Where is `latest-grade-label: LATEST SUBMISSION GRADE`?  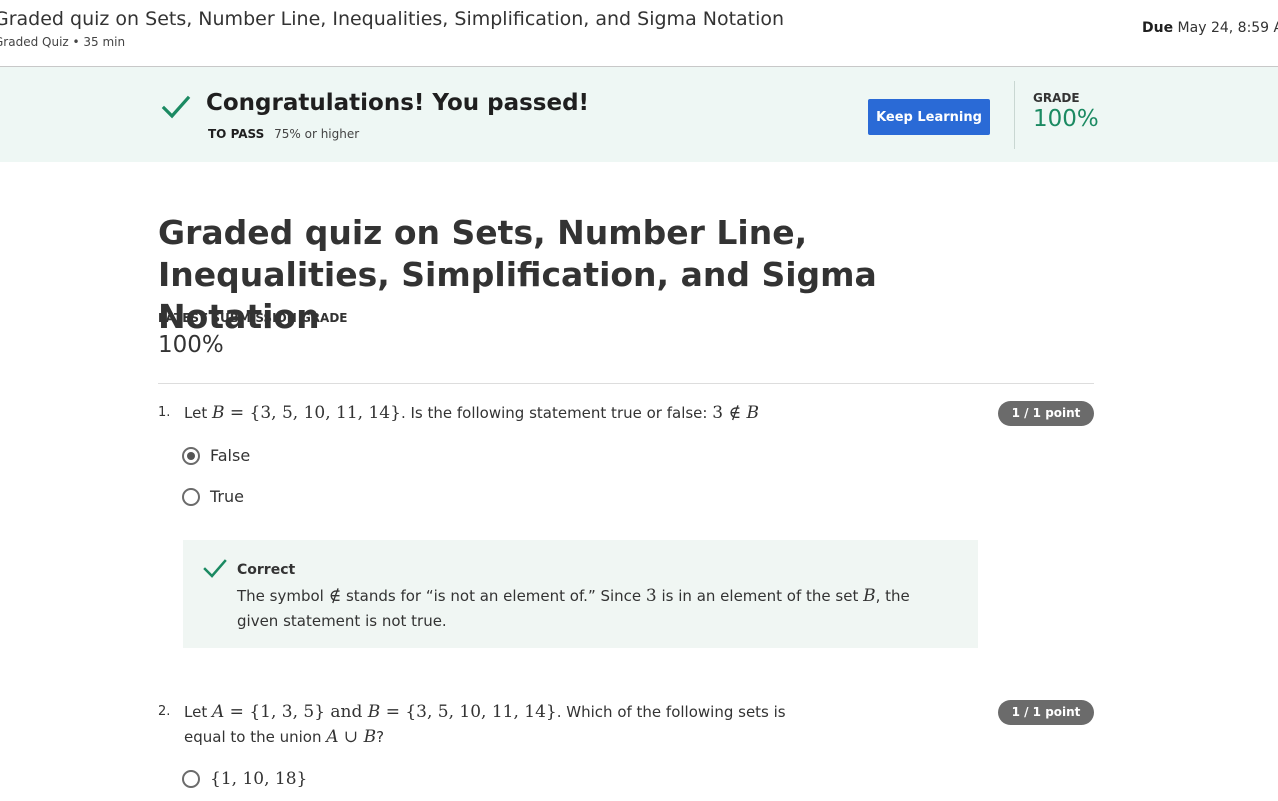
latest-grade-label: LATEST SUBMISSION GRADE is located at coordinates (253, 318).